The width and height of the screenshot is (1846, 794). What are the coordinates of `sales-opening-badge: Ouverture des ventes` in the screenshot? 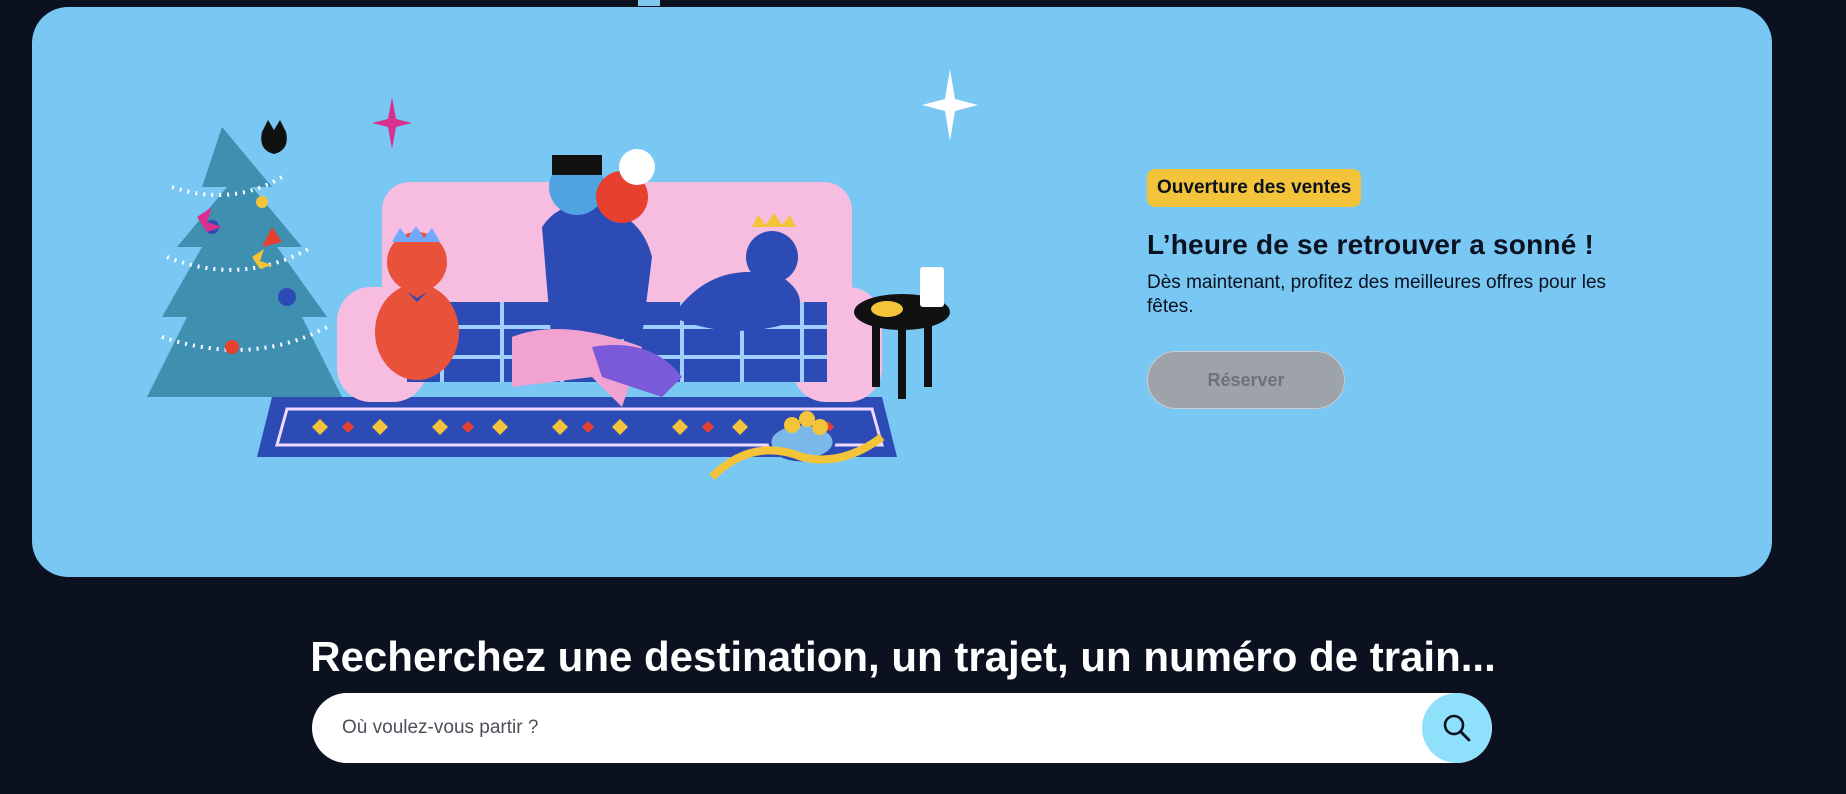 It's located at (1254, 188).